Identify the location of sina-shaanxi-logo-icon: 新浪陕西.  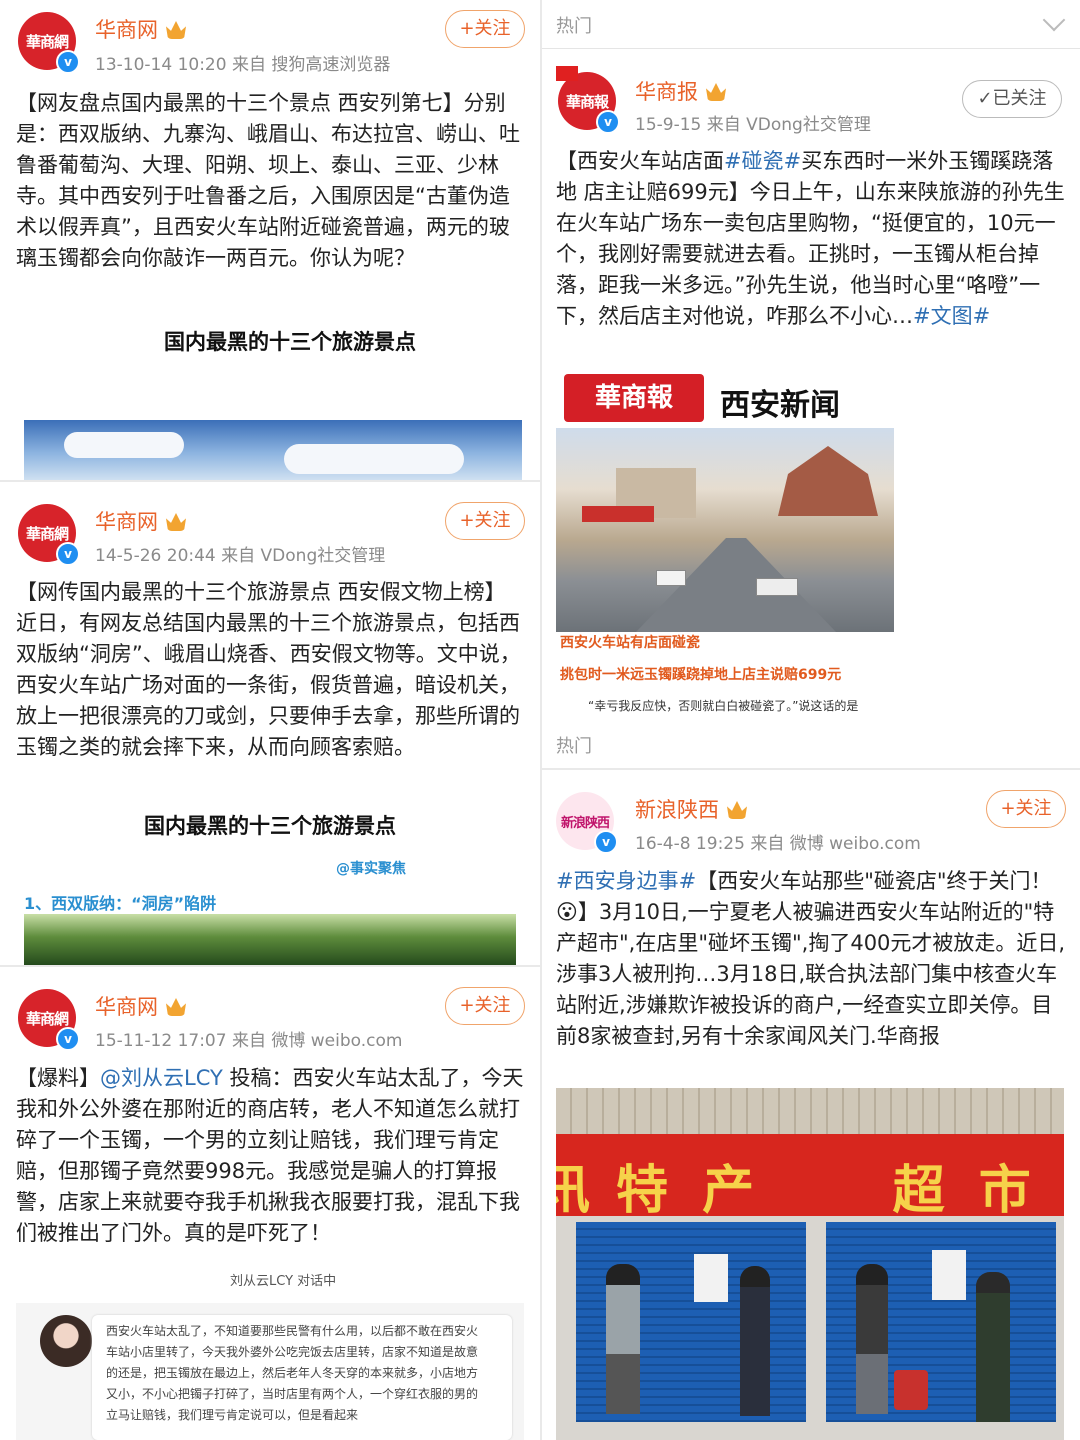
(585, 823).